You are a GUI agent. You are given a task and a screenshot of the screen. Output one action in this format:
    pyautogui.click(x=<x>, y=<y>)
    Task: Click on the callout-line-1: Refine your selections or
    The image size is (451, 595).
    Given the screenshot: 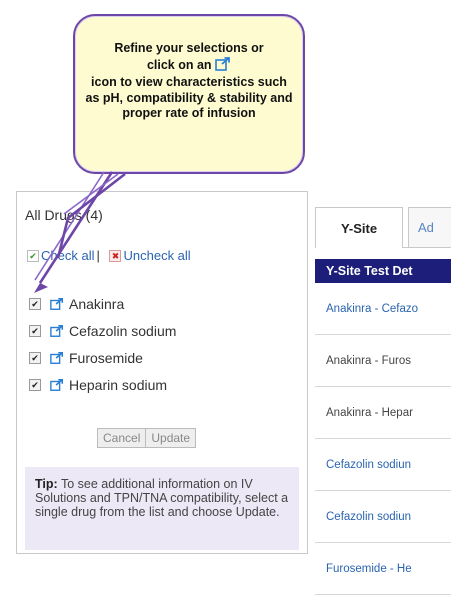 What is the action you would take?
    pyautogui.click(x=189, y=48)
    